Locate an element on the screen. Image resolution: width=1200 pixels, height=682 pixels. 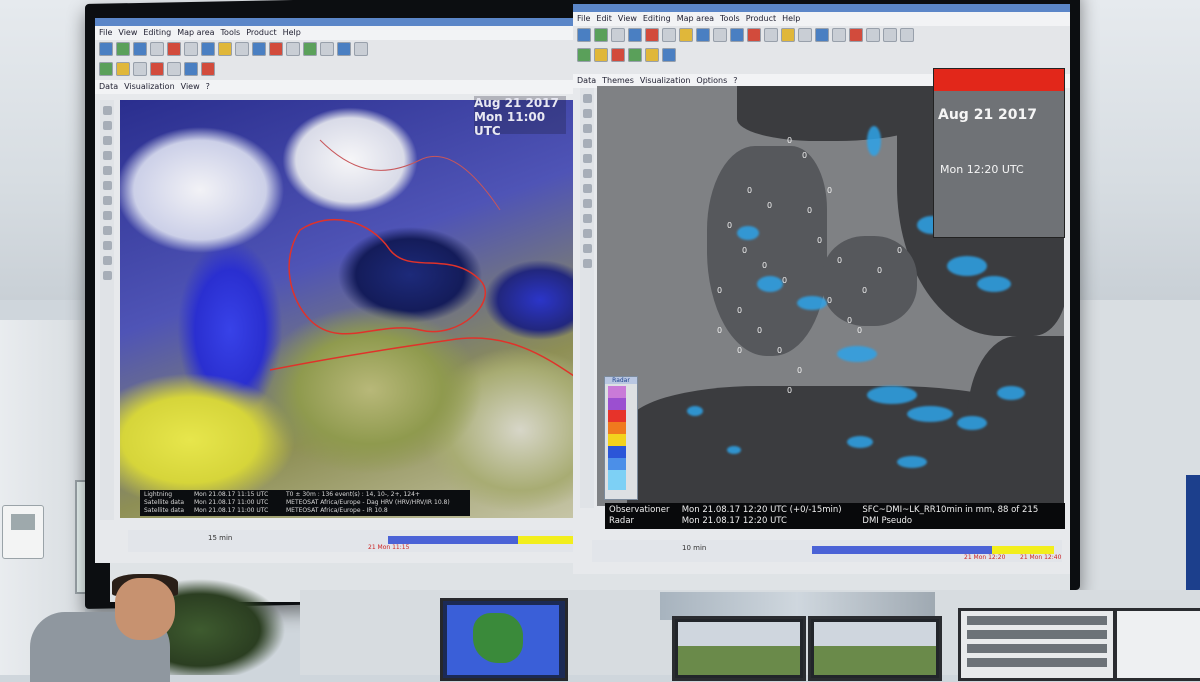
right-timeline-step: 10 min is located at coordinates (694, 548).